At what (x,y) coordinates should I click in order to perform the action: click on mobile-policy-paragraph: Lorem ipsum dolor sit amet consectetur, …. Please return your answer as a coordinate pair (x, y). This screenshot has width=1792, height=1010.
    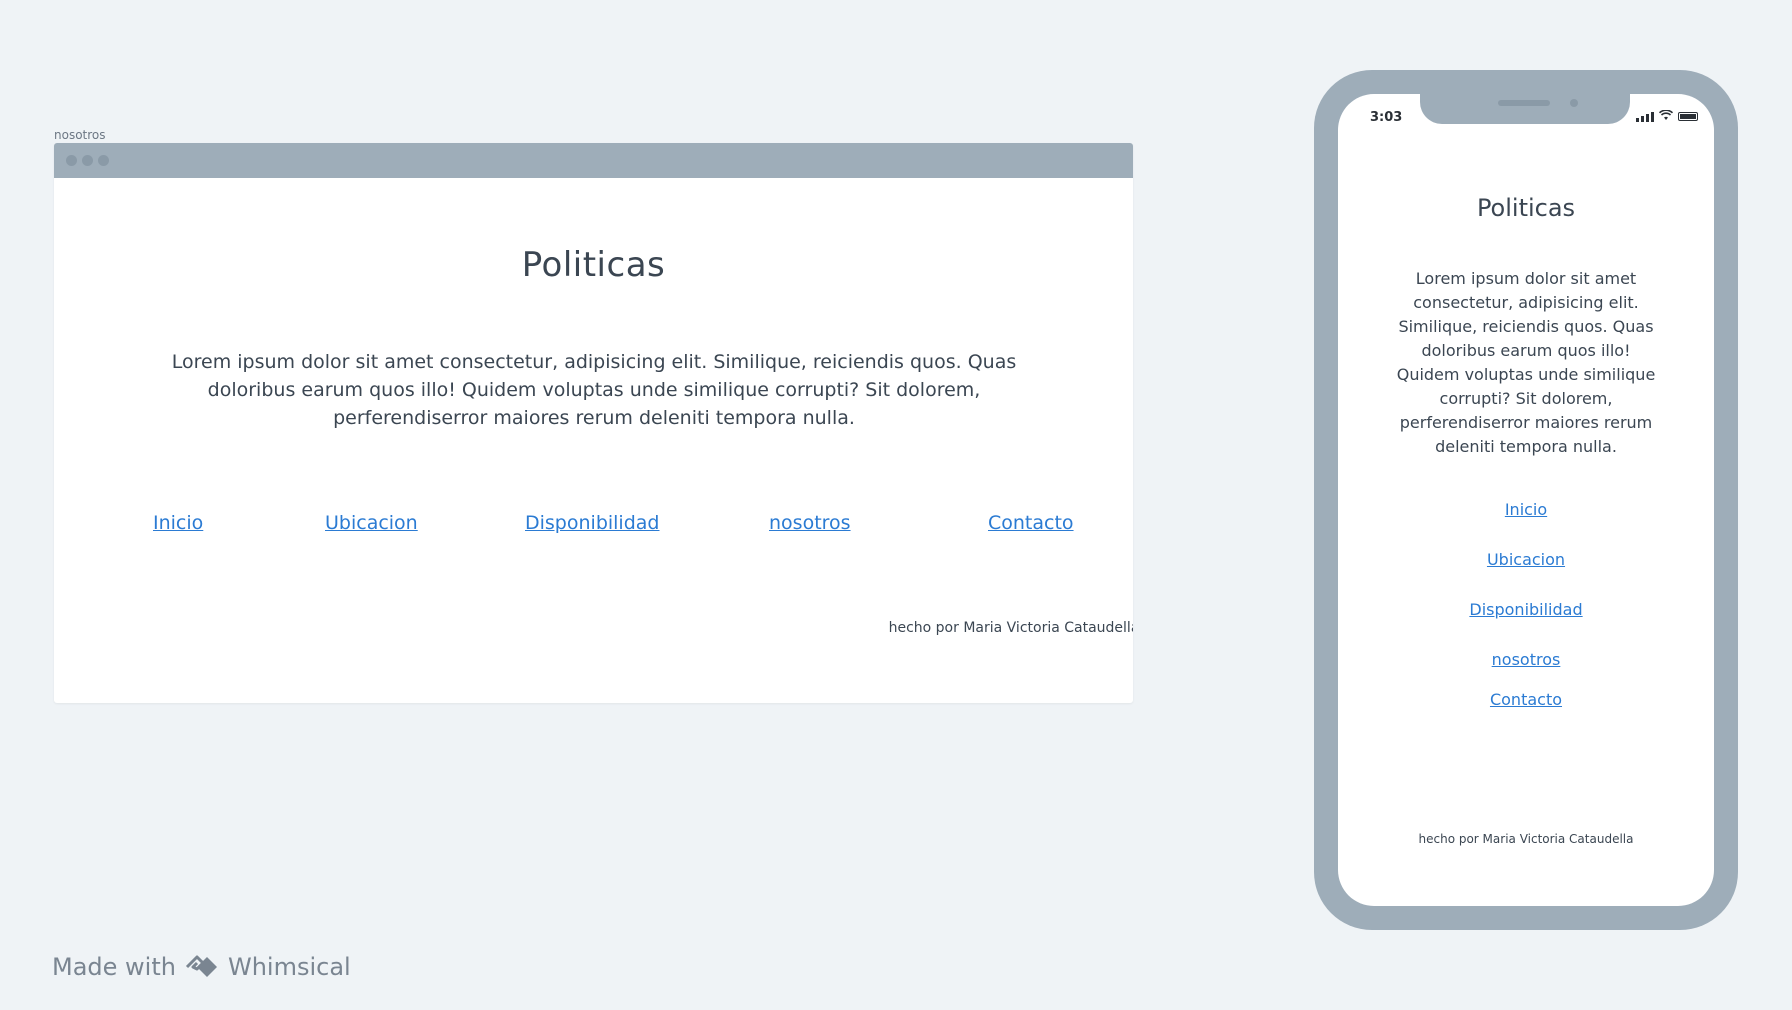
    Looking at the image, I should click on (1526, 362).